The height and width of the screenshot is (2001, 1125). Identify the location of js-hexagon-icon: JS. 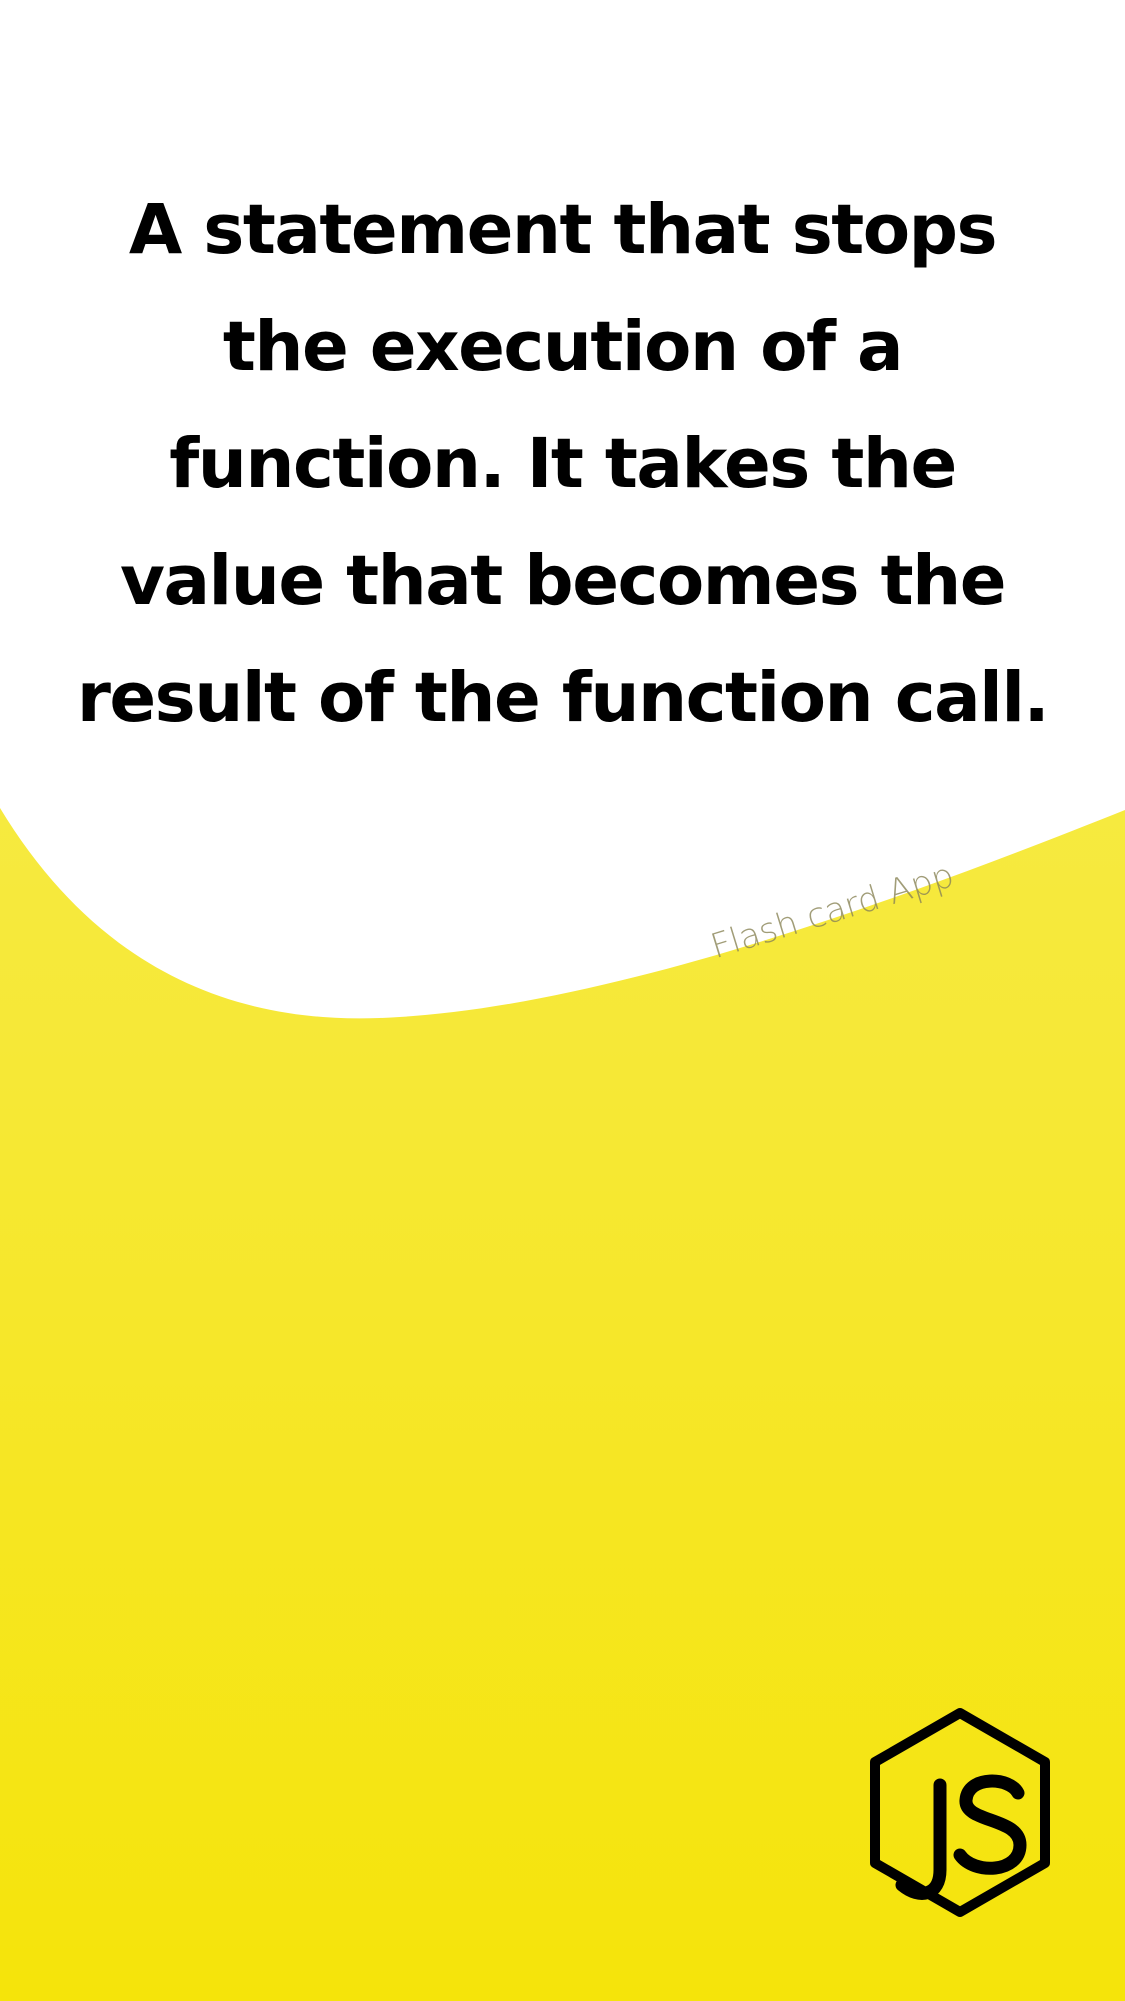
(955, 1811).